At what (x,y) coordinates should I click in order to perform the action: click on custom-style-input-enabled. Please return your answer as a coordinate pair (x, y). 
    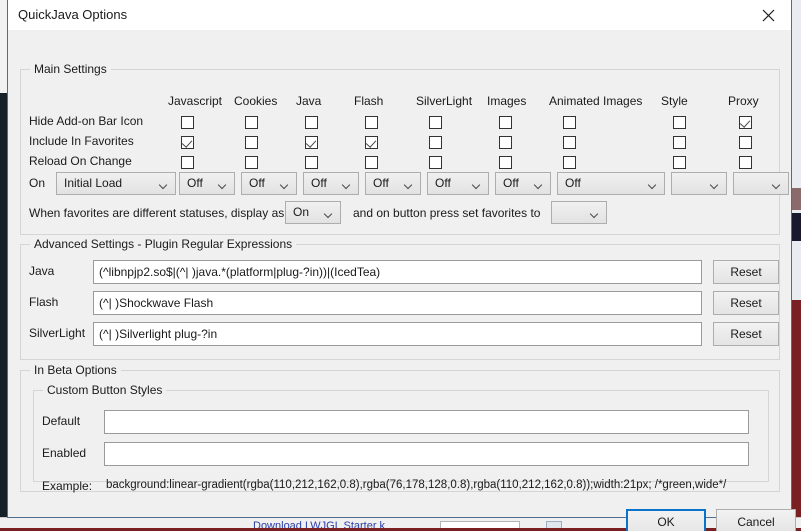
    Looking at the image, I should click on (426, 454).